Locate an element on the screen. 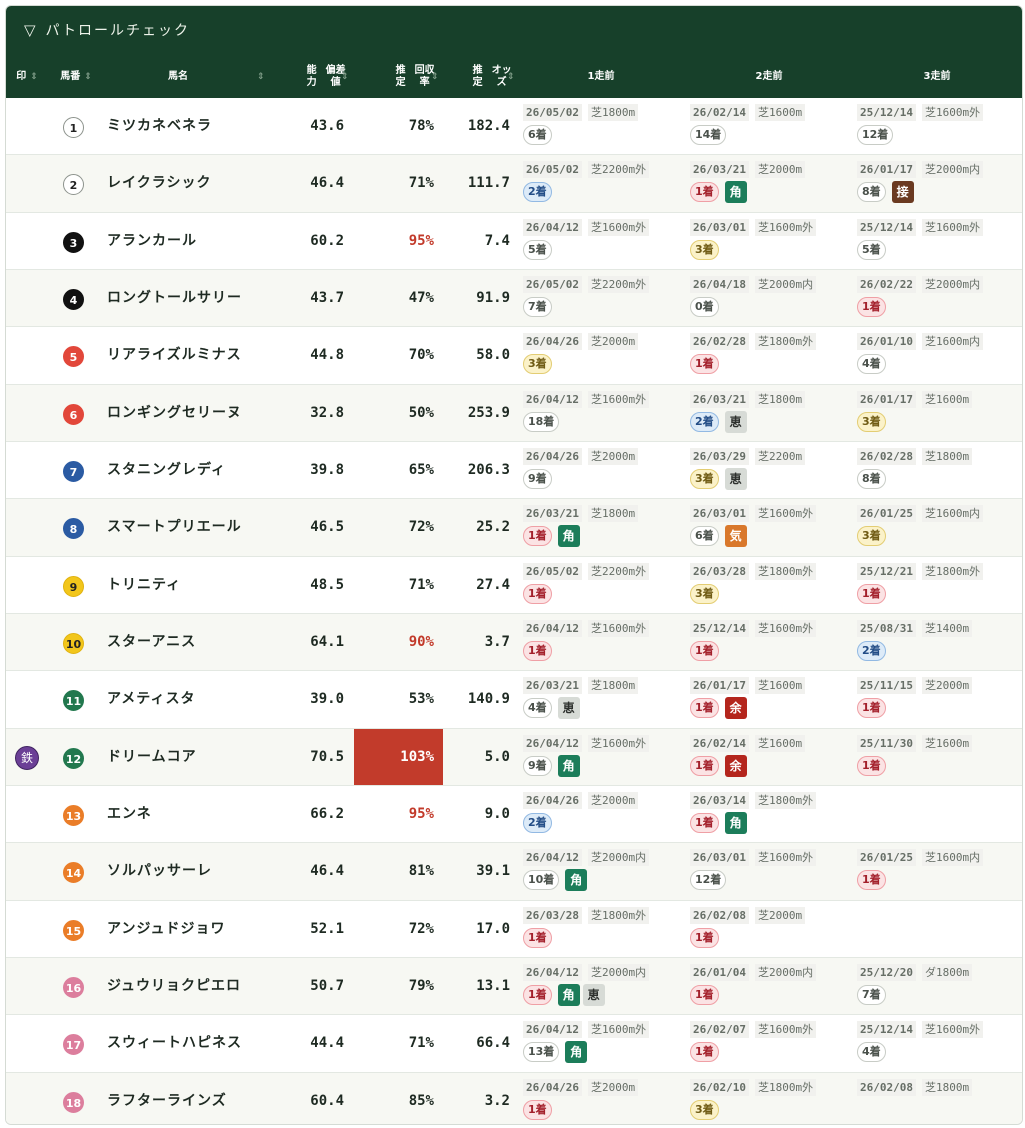  finish-position-badge: 9着 is located at coordinates (537, 478).